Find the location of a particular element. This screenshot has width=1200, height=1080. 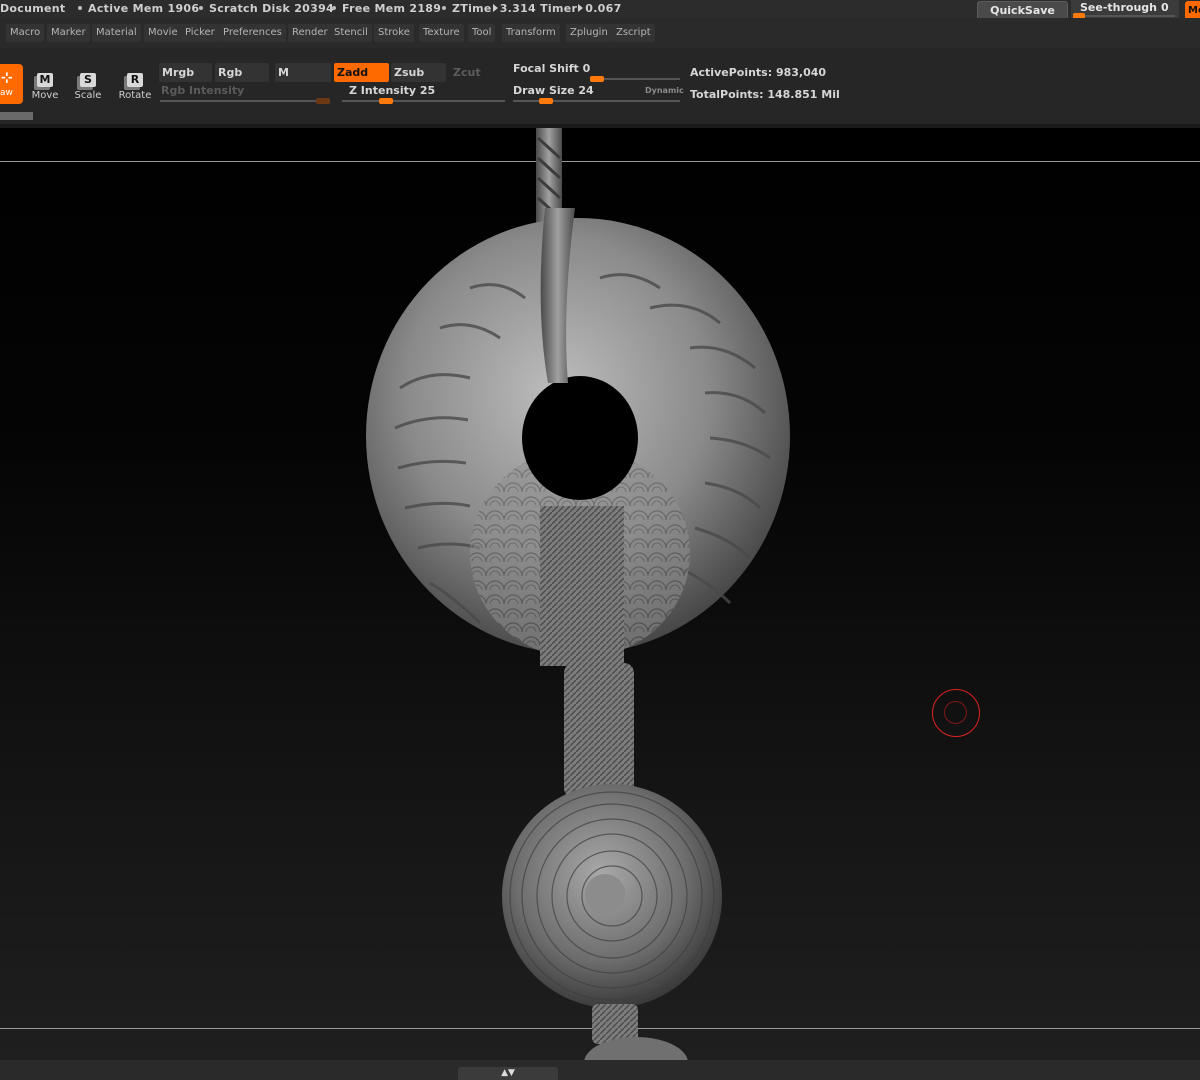

menu-zscript: Zscript is located at coordinates (633, 33).